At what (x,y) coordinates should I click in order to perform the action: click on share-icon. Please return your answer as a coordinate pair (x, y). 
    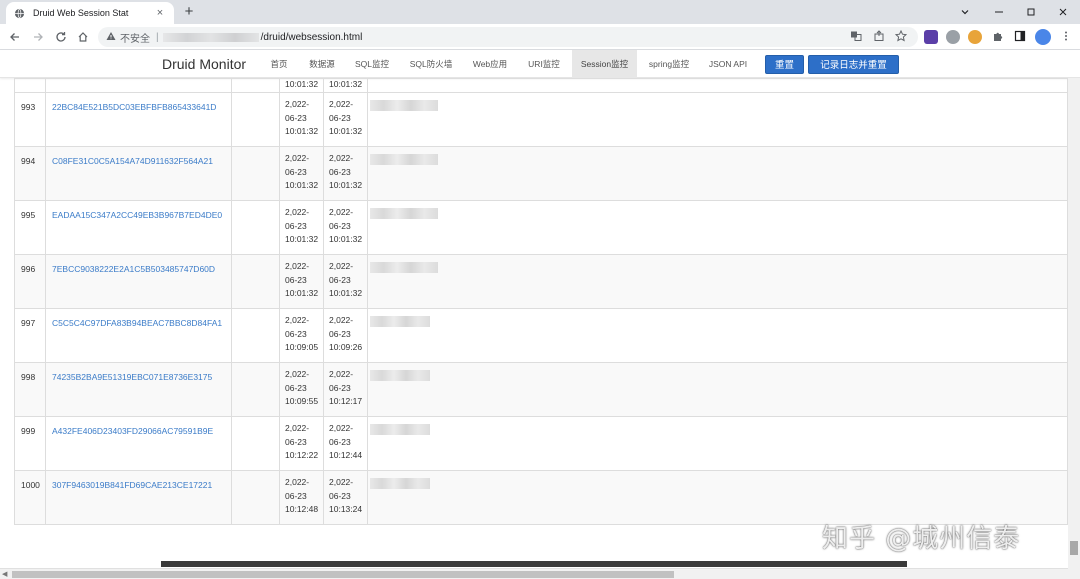
    Looking at the image, I should click on (879, 36).